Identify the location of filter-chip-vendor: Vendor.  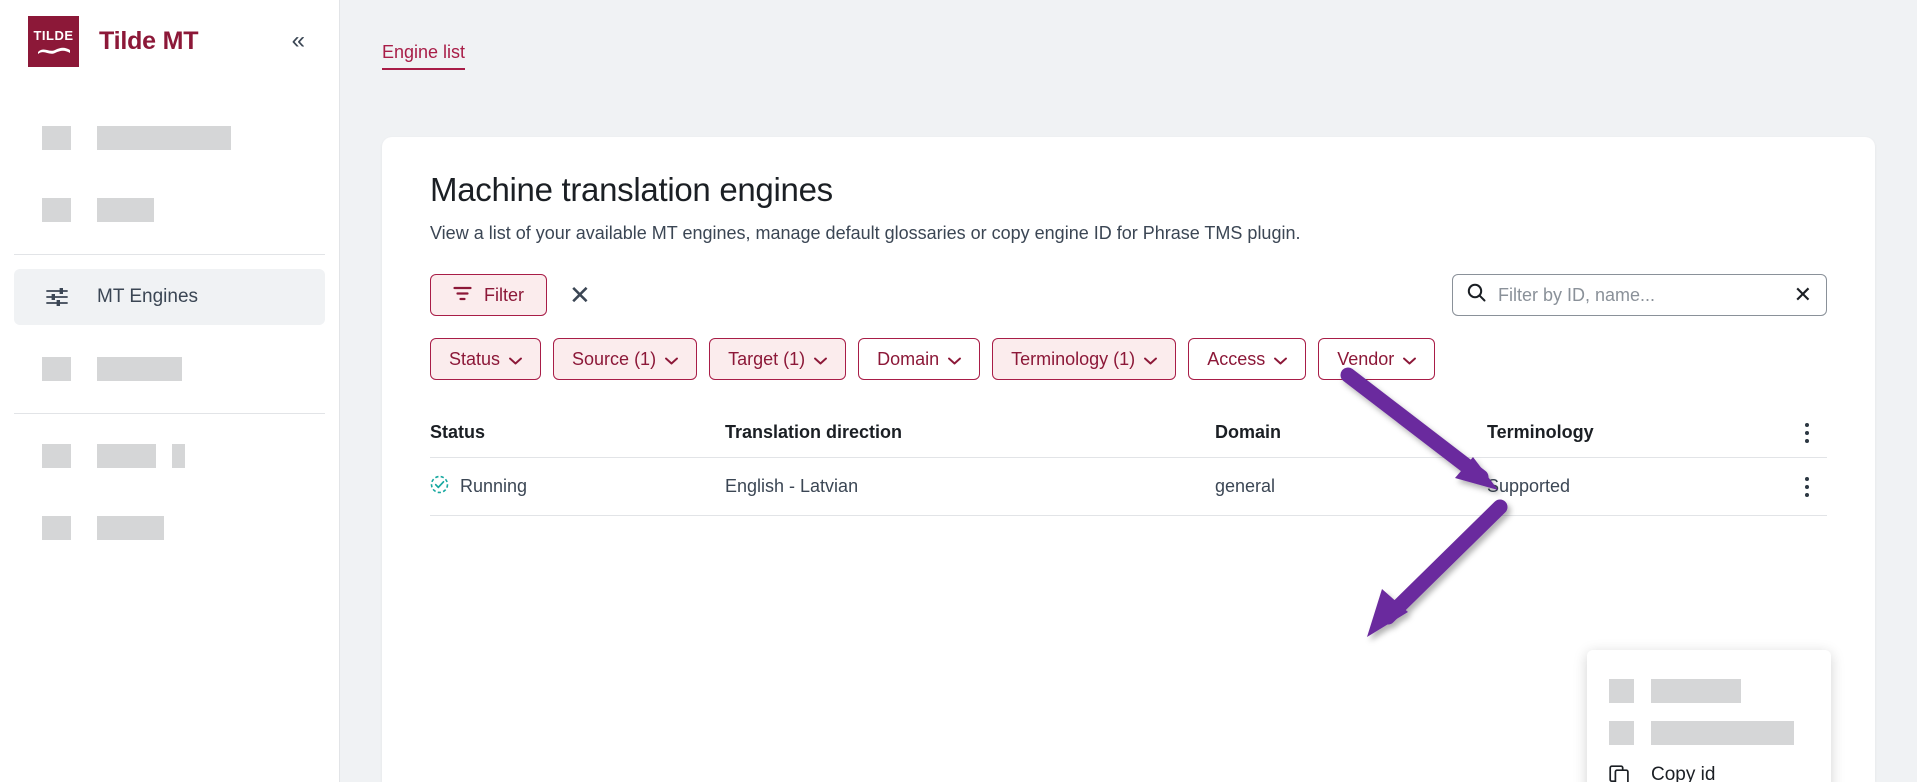
(1377, 359).